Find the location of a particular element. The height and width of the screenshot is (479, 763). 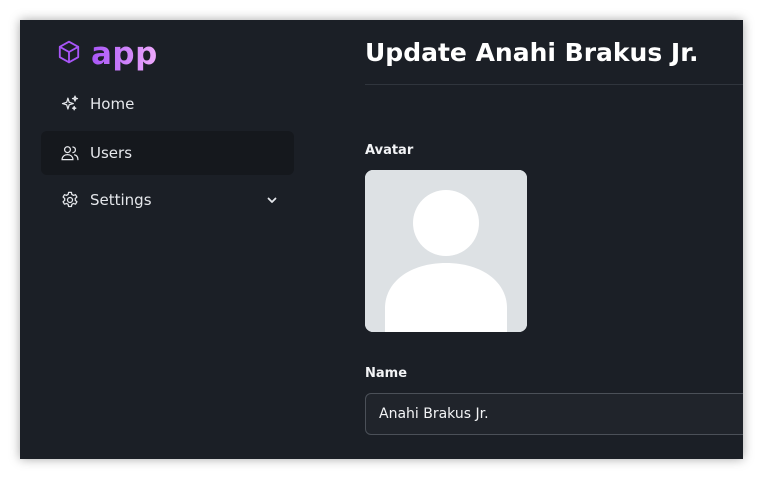

users-icon is located at coordinates (70, 153).